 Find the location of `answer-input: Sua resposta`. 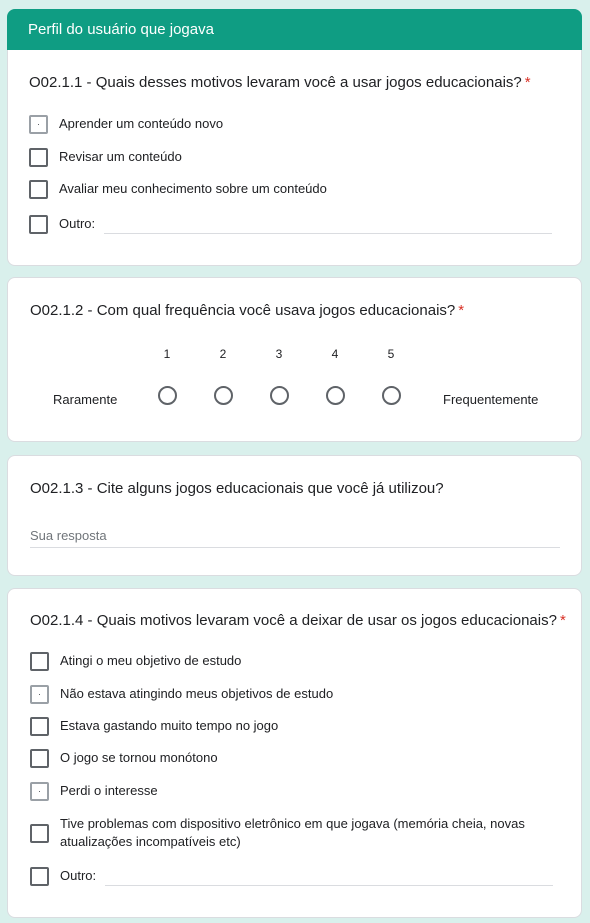

answer-input: Sua resposta is located at coordinates (68, 535).